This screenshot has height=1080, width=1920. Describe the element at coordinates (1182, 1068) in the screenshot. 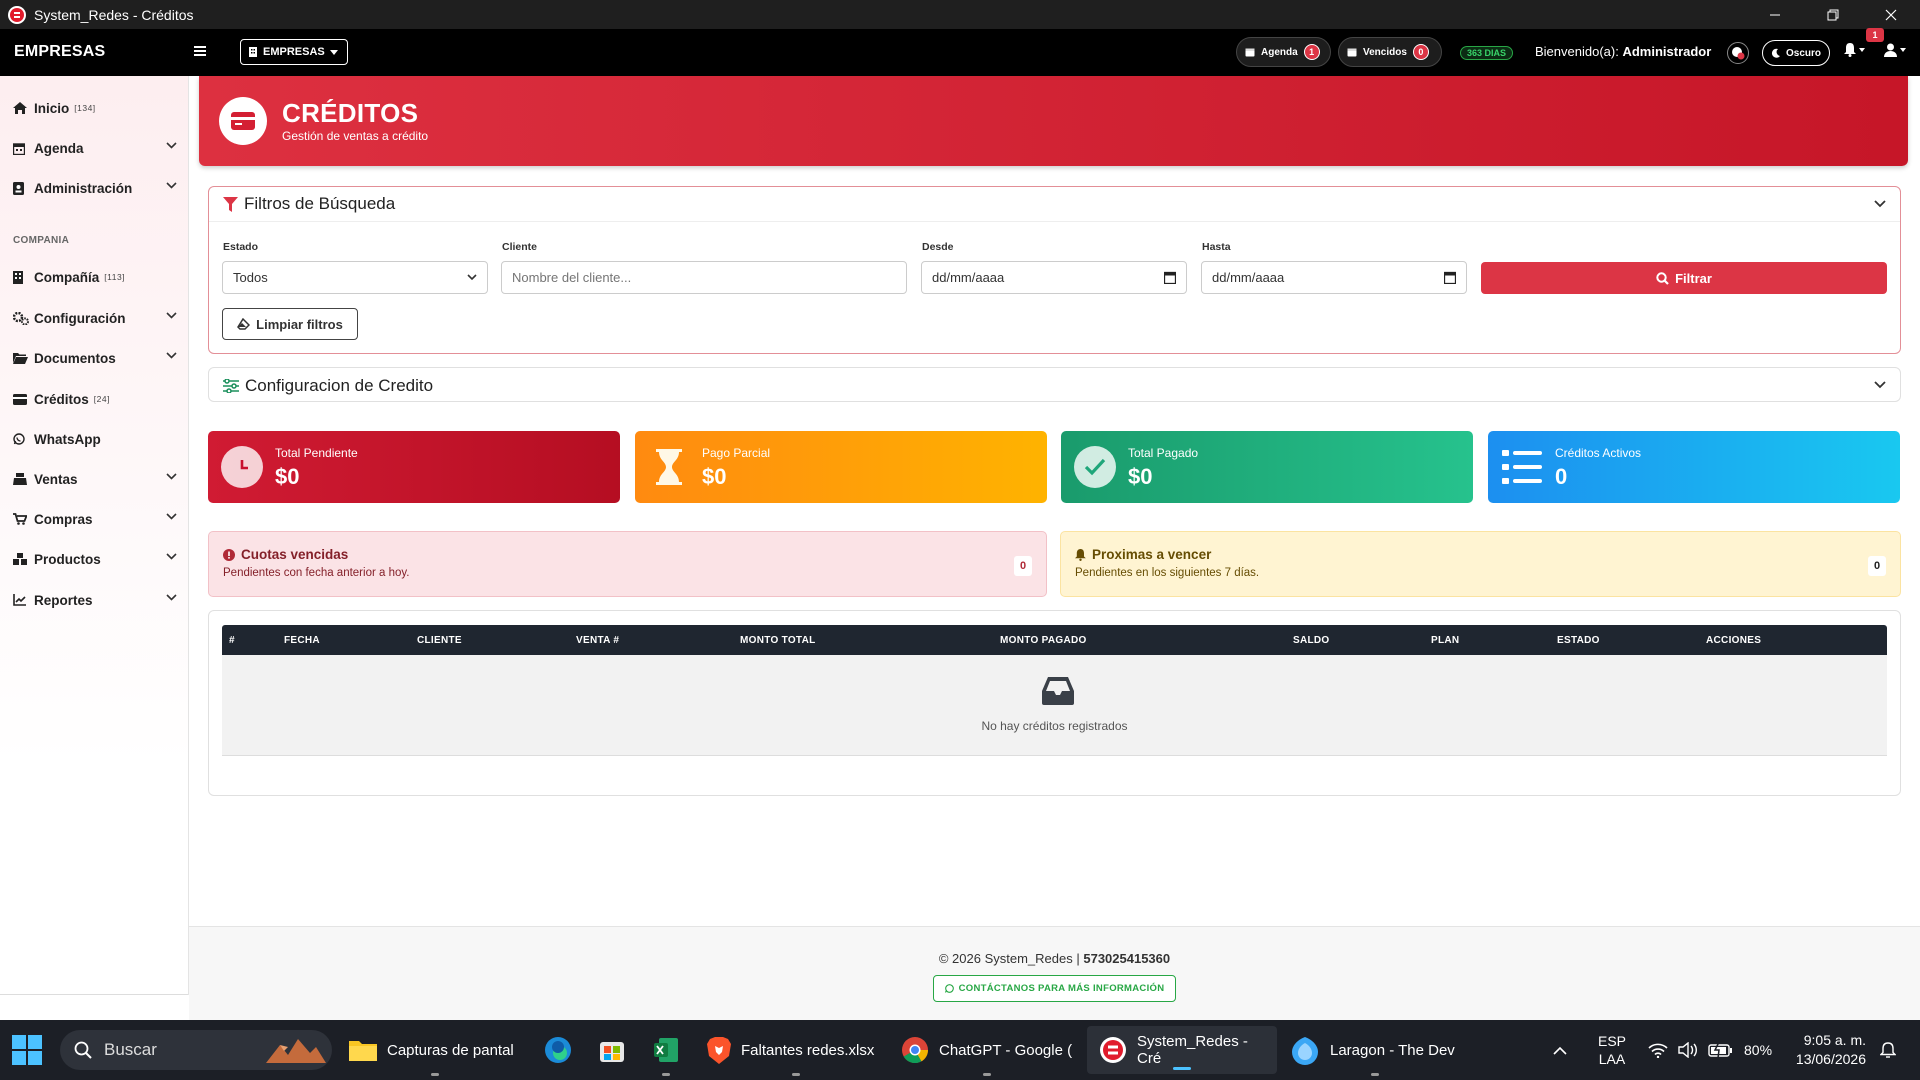

I see `active-indicator` at that location.